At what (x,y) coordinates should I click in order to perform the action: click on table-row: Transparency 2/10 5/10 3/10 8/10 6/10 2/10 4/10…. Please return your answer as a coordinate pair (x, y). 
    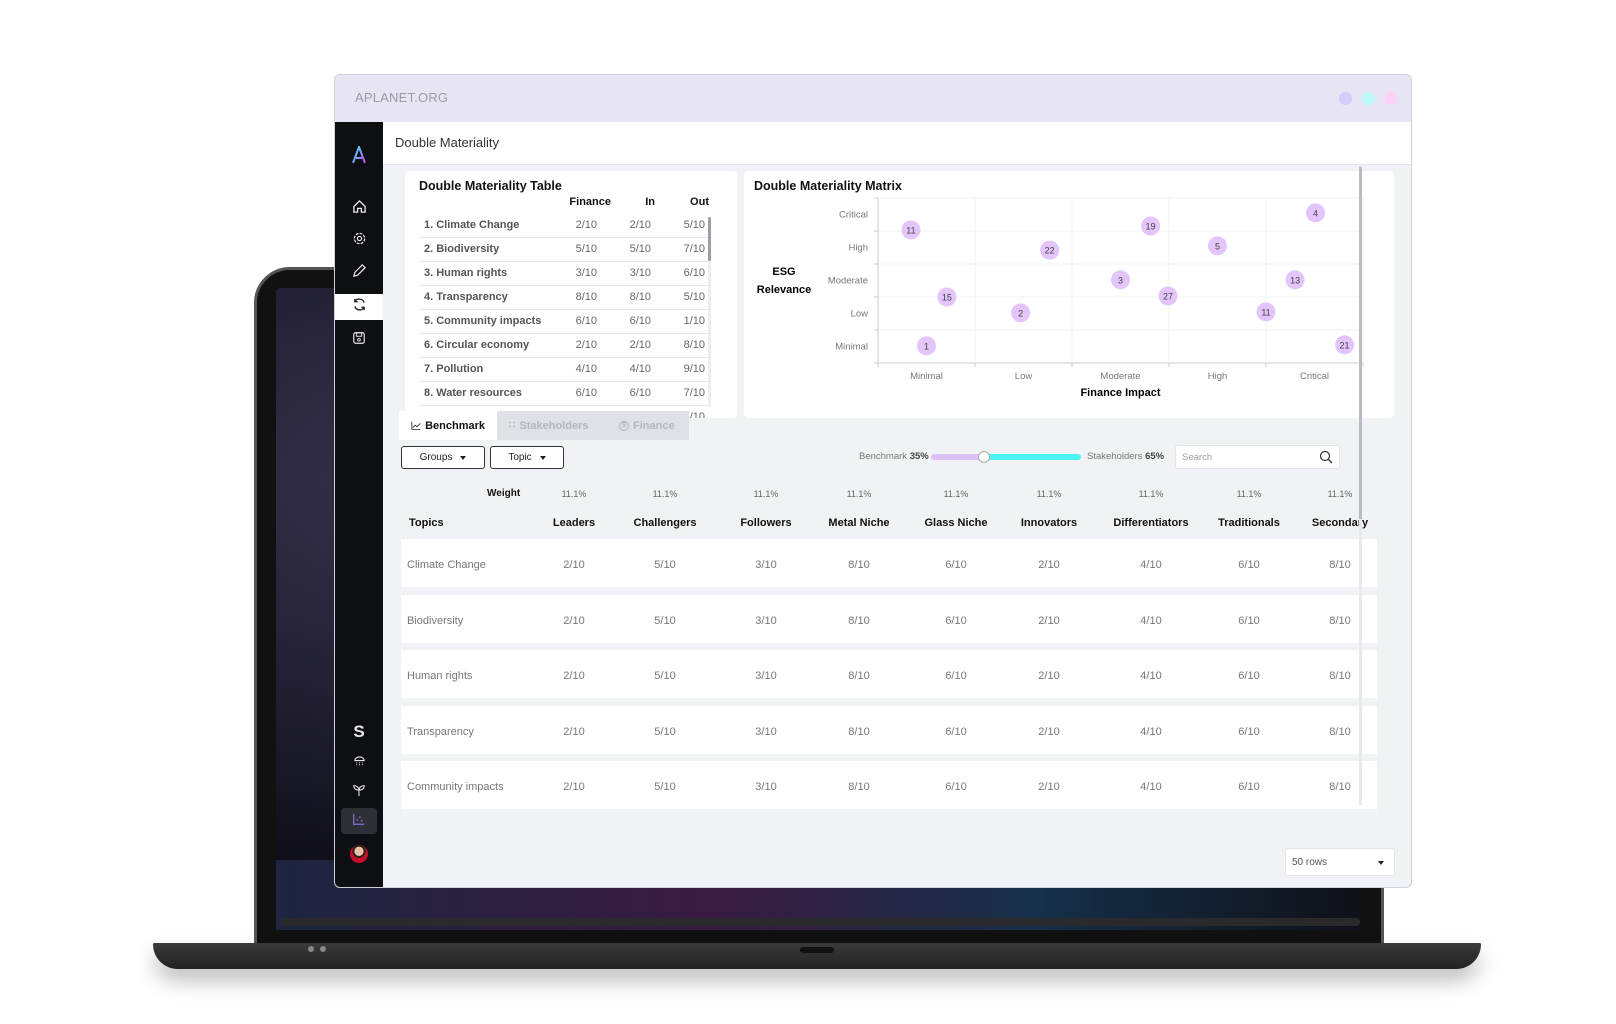
    Looking at the image, I should click on (889, 731).